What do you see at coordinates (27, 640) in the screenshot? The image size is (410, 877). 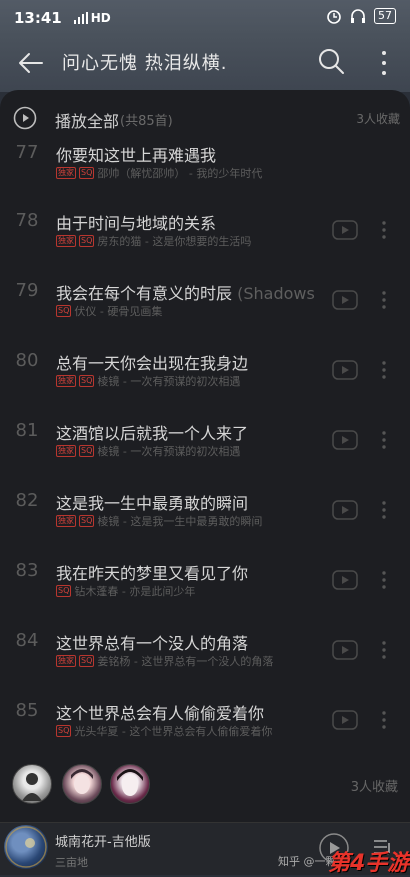 I see `song-number: 84` at bounding box center [27, 640].